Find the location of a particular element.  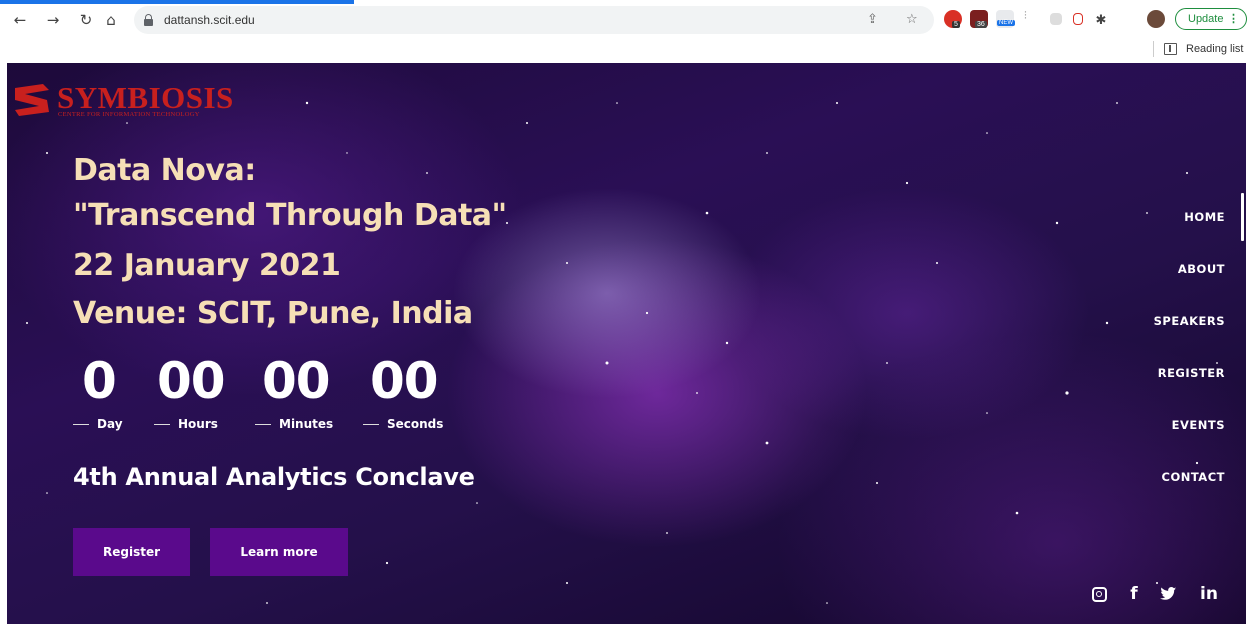

countdown-minutes: 00 is located at coordinates (296, 381).